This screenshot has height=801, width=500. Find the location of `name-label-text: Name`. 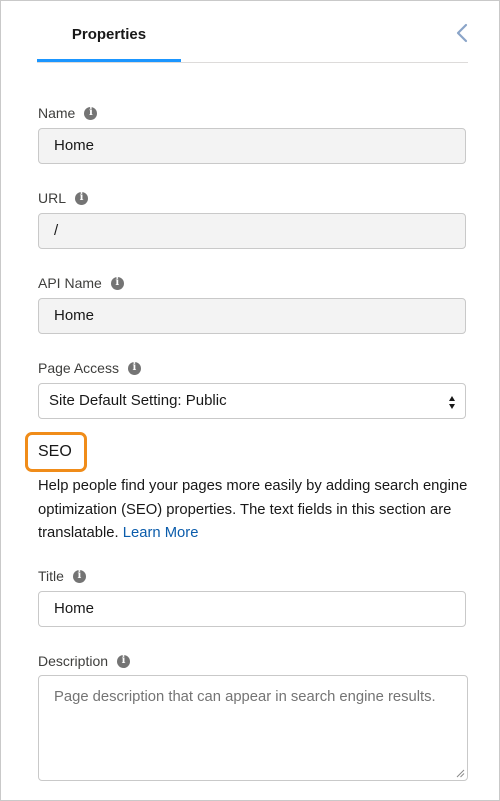

name-label-text: Name is located at coordinates (57, 113).